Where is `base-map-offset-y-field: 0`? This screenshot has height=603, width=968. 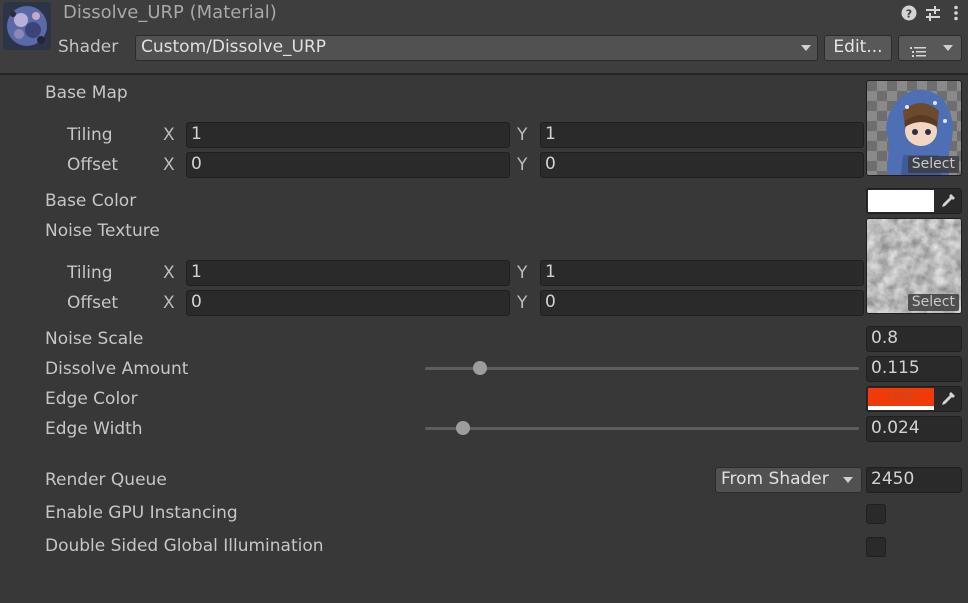 base-map-offset-y-field: 0 is located at coordinates (702, 165).